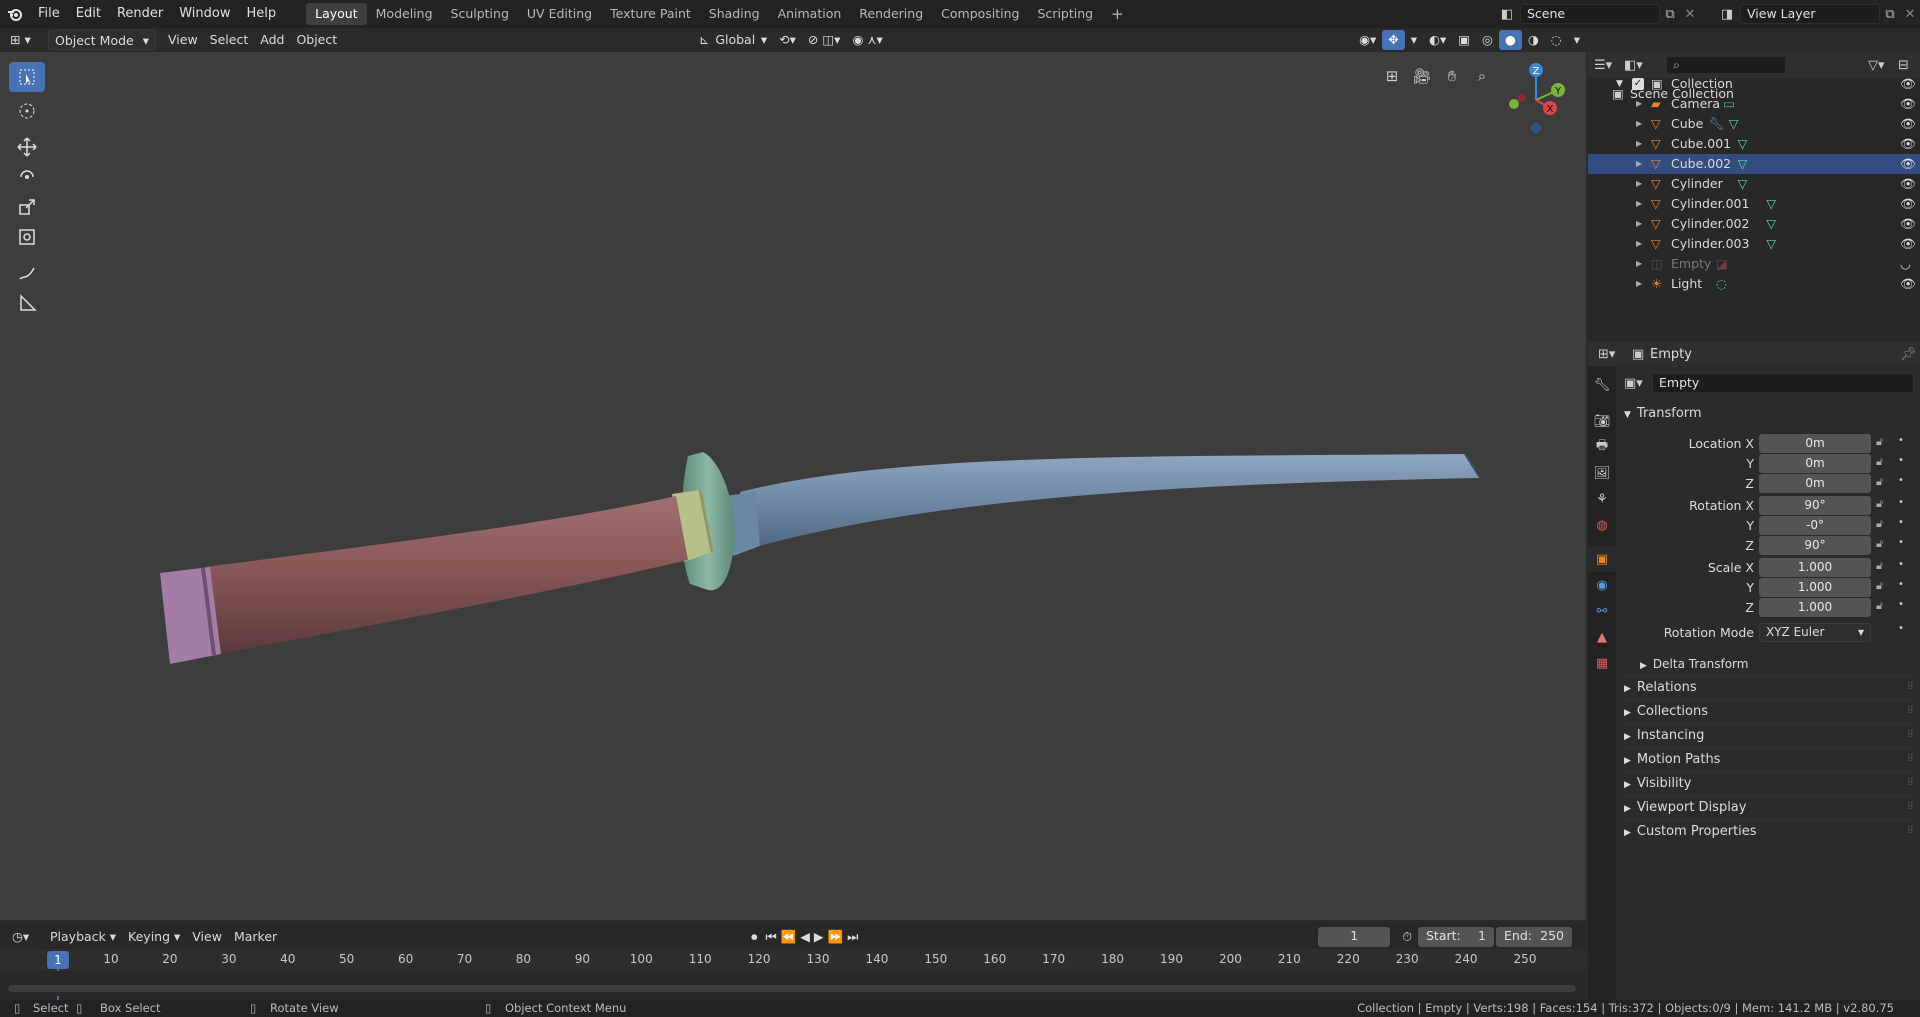 This screenshot has width=1920, height=1017. What do you see at coordinates (754, 937) in the screenshot?
I see `record-icon: ⏺` at bounding box center [754, 937].